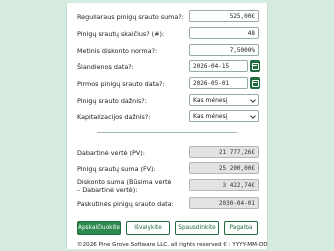  I want to click on rate-row: Metinis diskonto norma?: 7,5000%, so click(168, 51).